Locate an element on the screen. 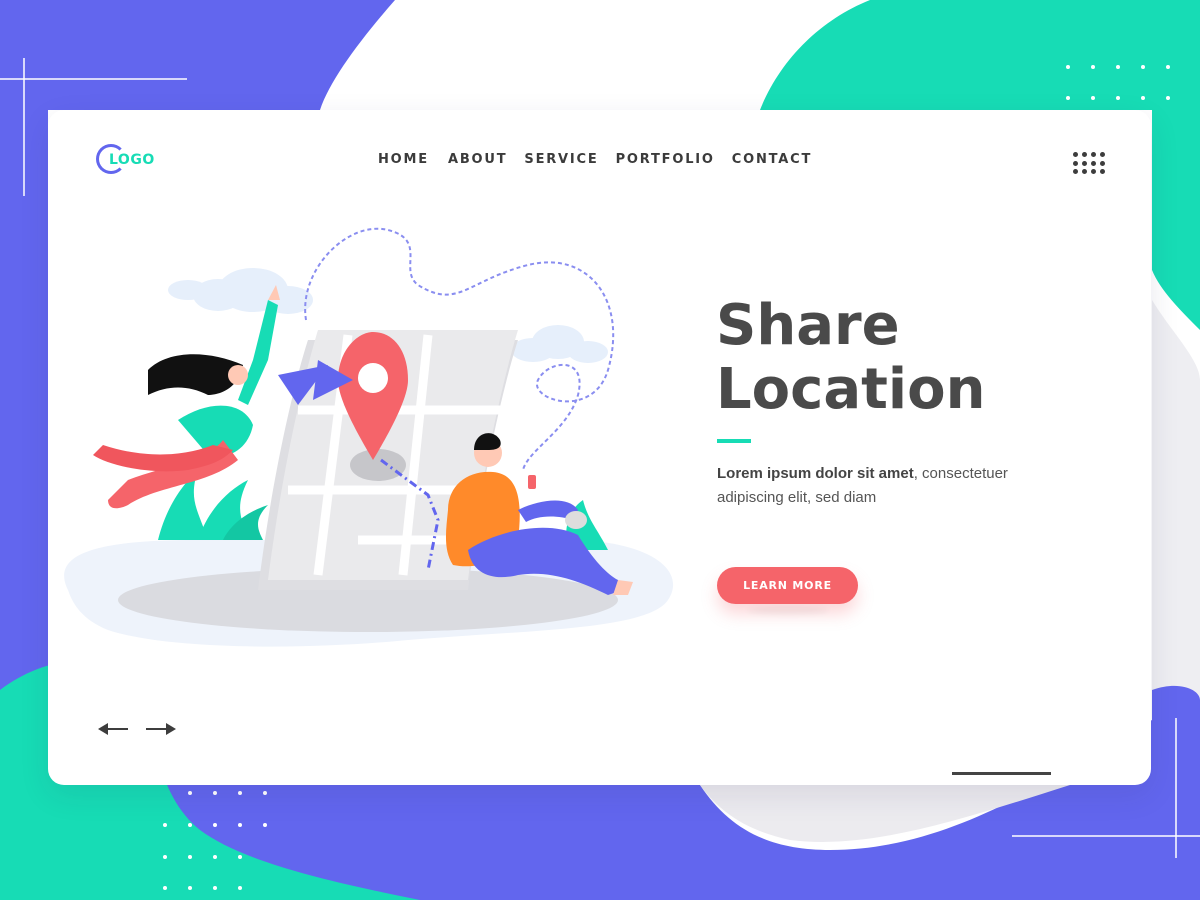 The width and height of the screenshot is (1200, 900). slide-indicator is located at coordinates (1001, 773).